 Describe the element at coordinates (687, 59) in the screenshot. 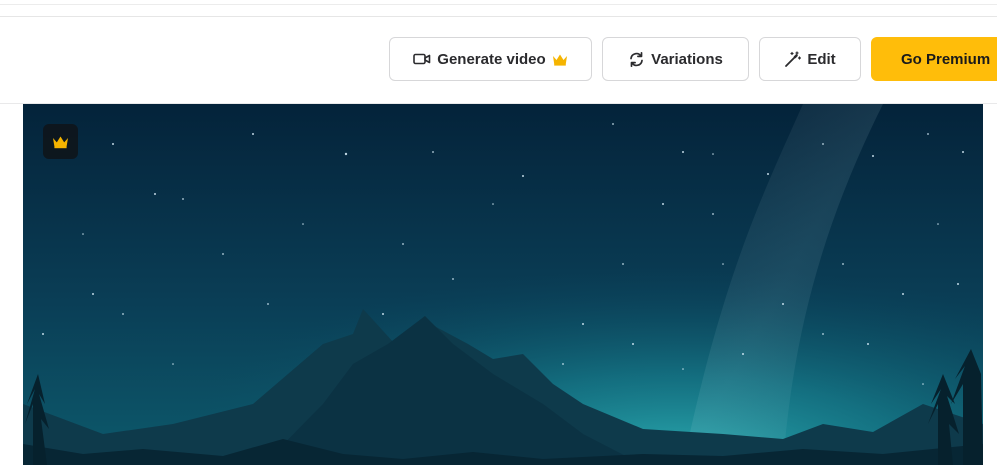

I see `variations-label: Variations` at that location.